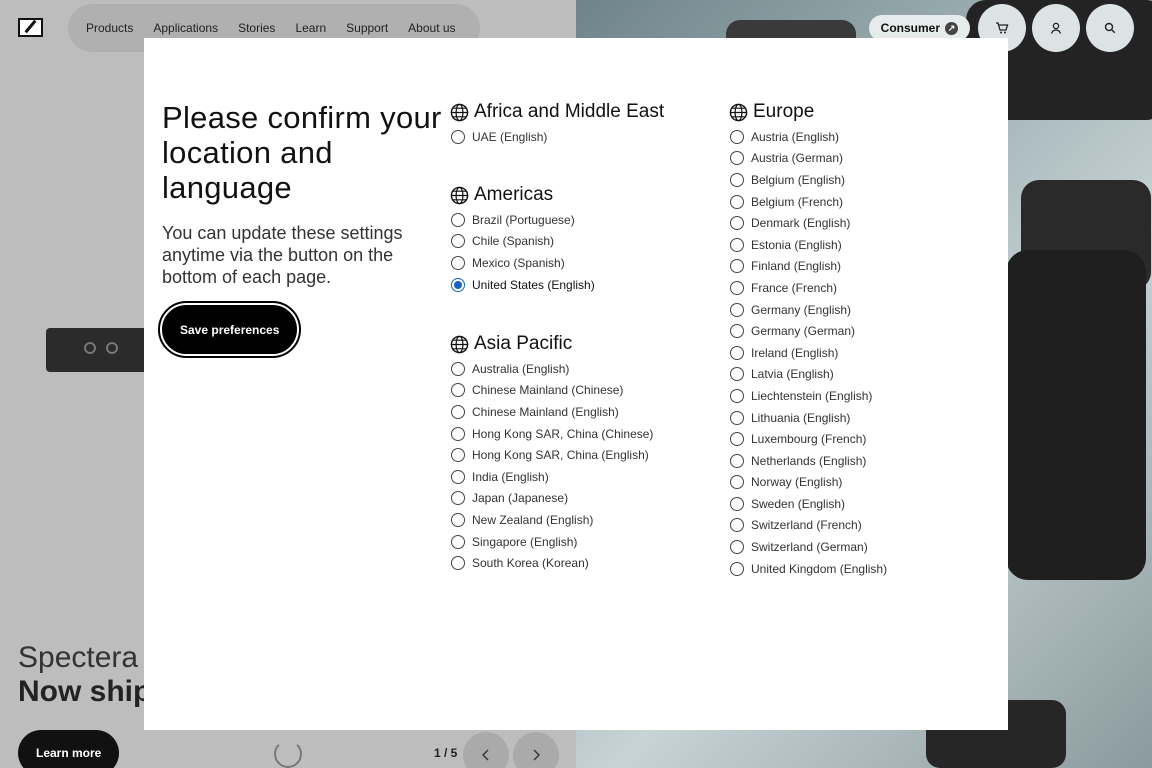 The width and height of the screenshot is (1152, 768). What do you see at coordinates (522, 285) in the screenshot?
I see `location-option: United States (English)` at bounding box center [522, 285].